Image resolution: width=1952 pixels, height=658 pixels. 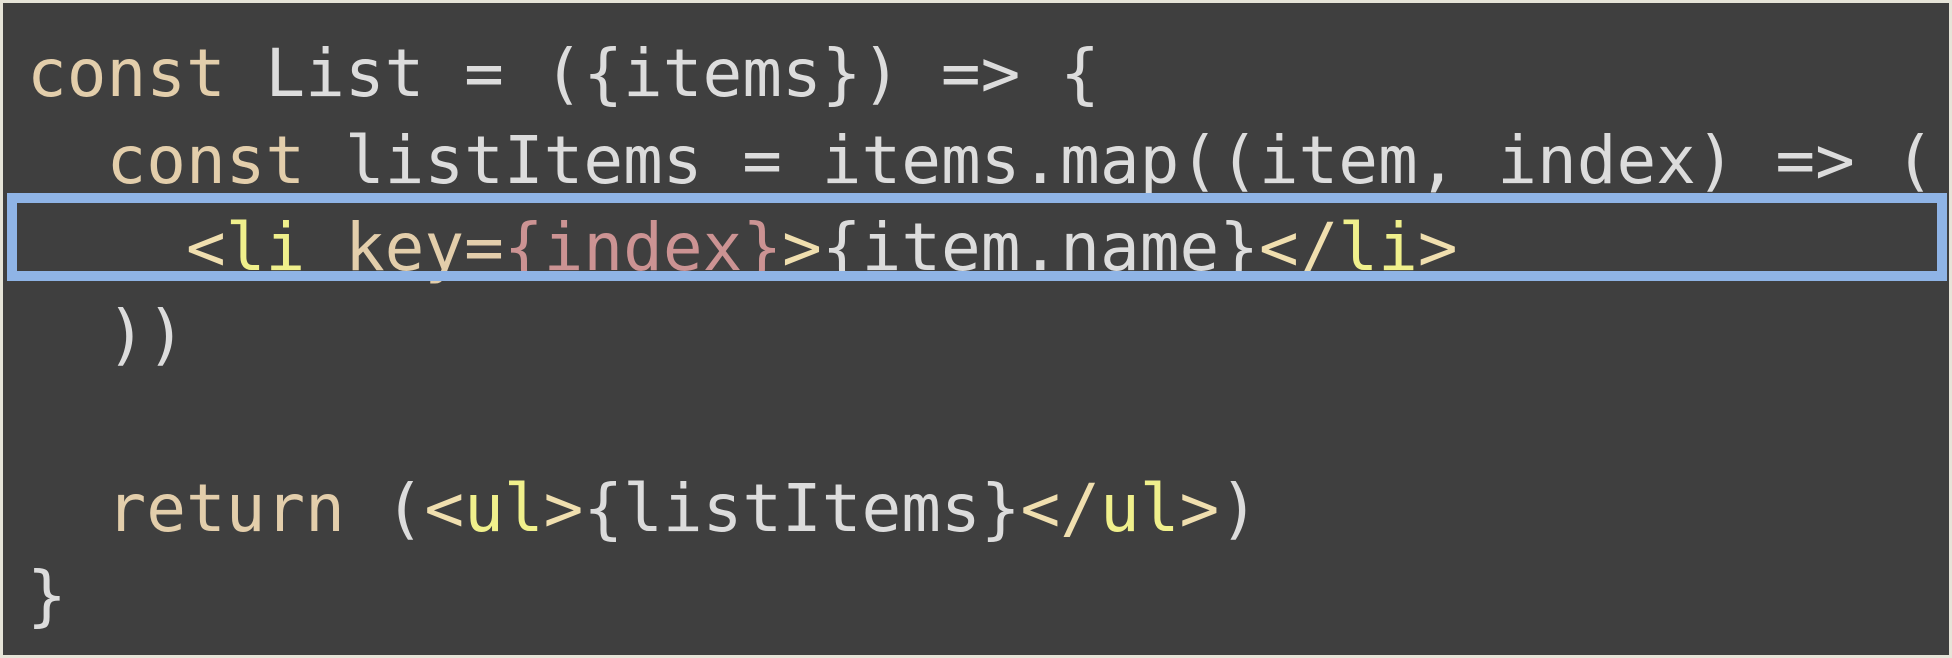 I want to click on jsx-content: {listItems}, so click(x=802, y=508).